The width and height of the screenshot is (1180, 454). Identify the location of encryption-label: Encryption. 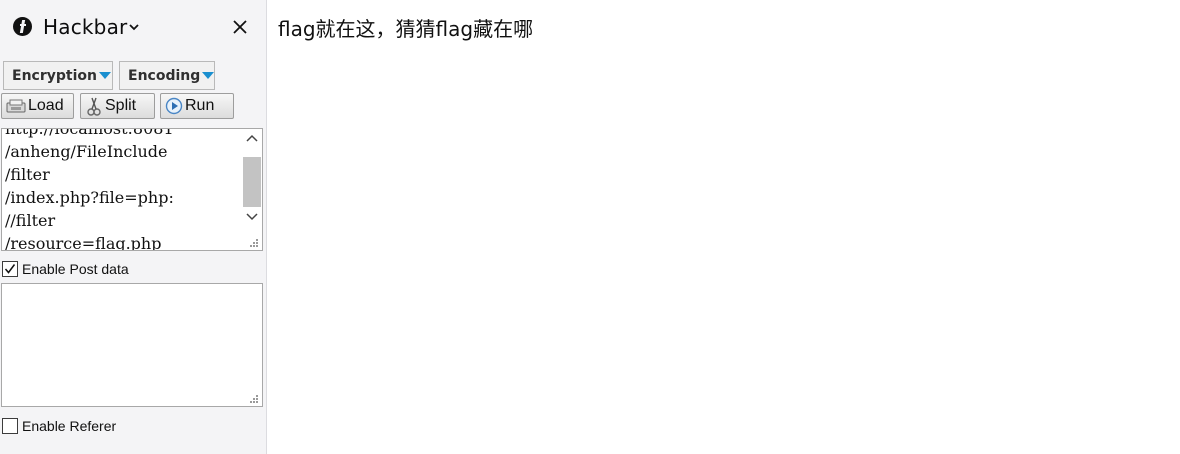
(54, 75).